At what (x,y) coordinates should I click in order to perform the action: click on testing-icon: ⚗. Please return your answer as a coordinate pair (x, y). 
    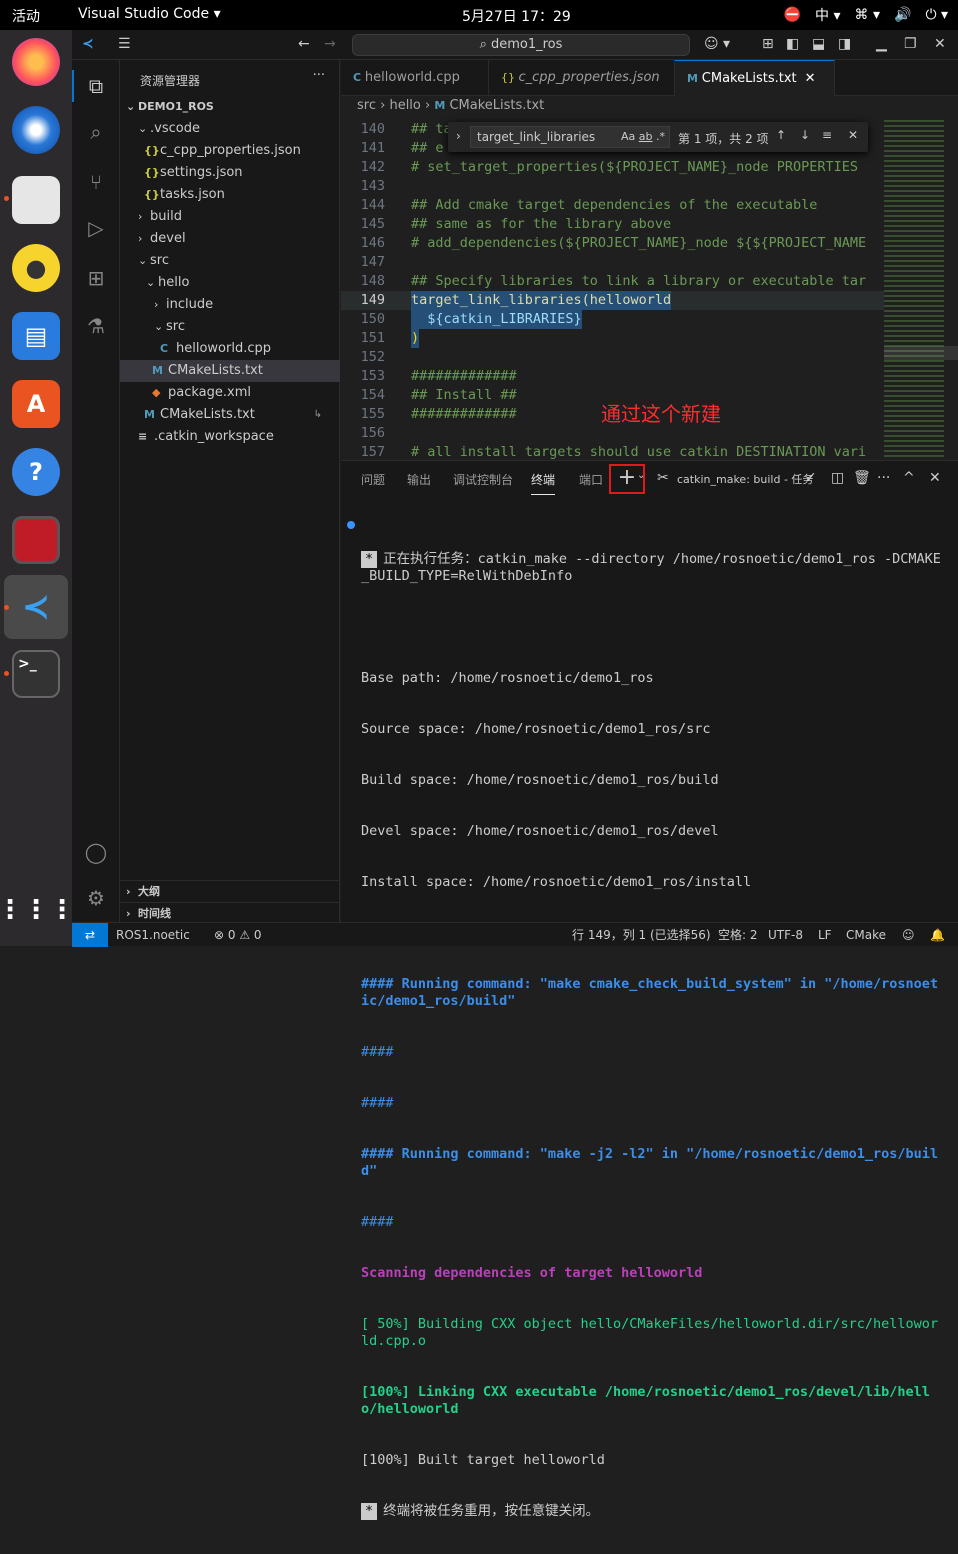
    Looking at the image, I should click on (96, 326).